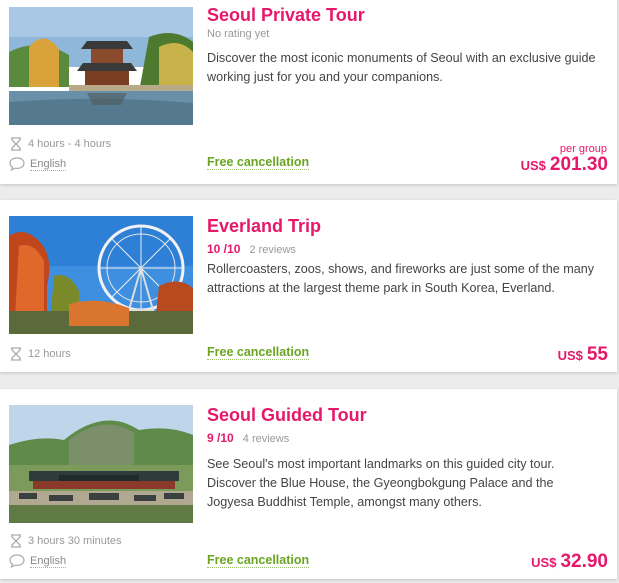 The width and height of the screenshot is (619, 583). What do you see at coordinates (578, 164) in the screenshot?
I see `price-amount: 201.30` at bounding box center [578, 164].